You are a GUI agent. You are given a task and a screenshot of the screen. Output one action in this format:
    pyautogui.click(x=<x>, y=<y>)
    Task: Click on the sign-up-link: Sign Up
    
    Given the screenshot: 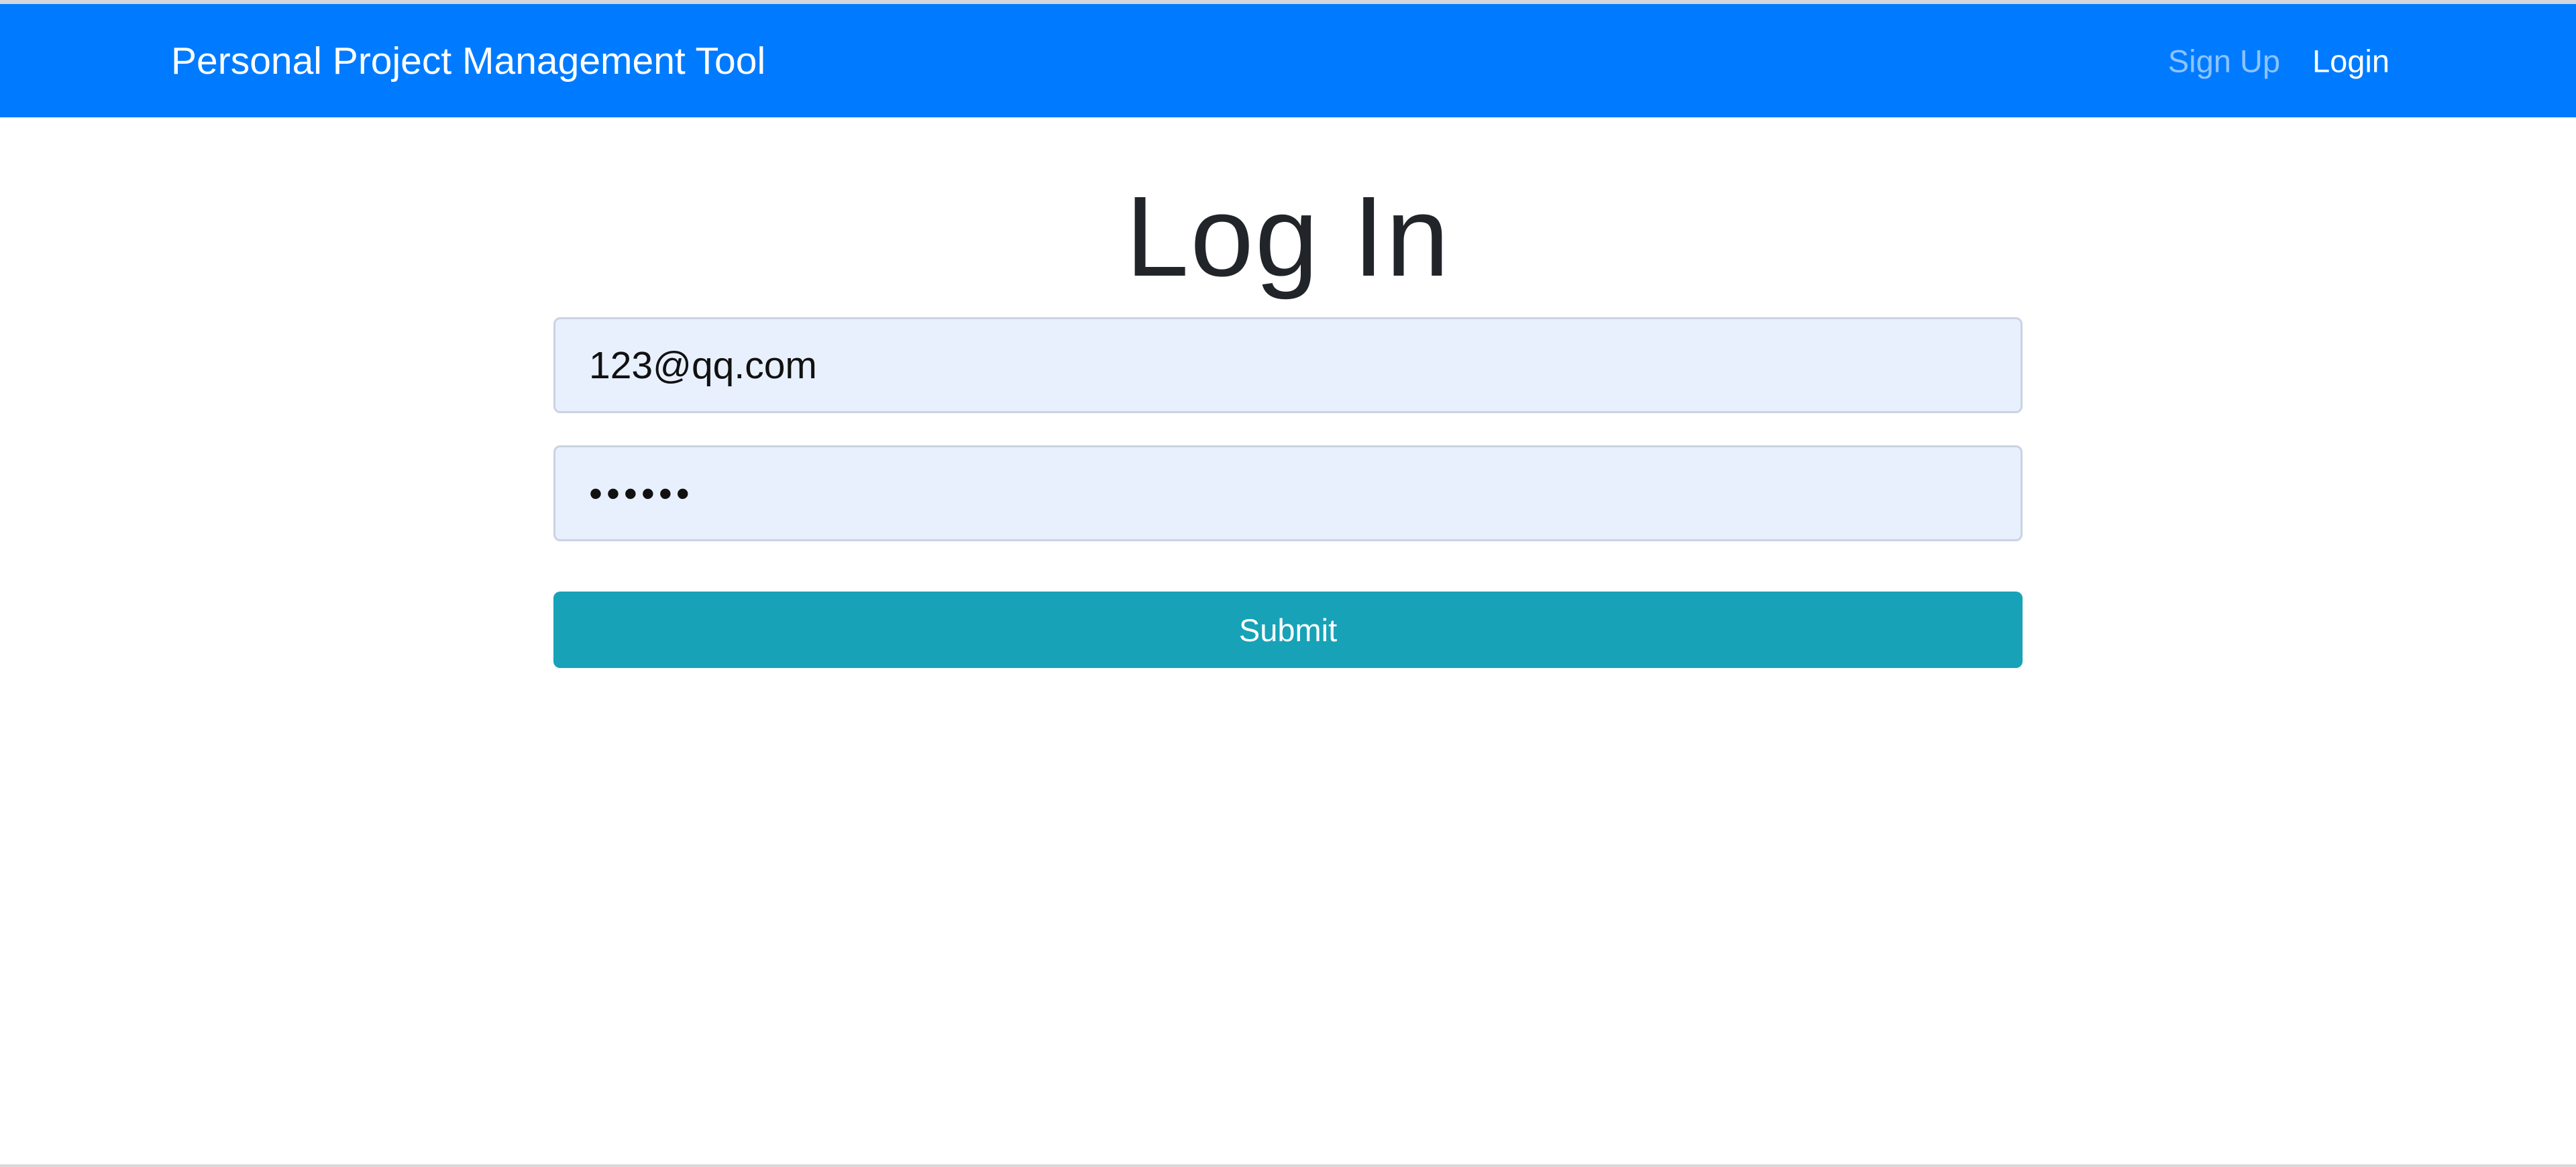 What is the action you would take?
    pyautogui.click(x=2224, y=60)
    